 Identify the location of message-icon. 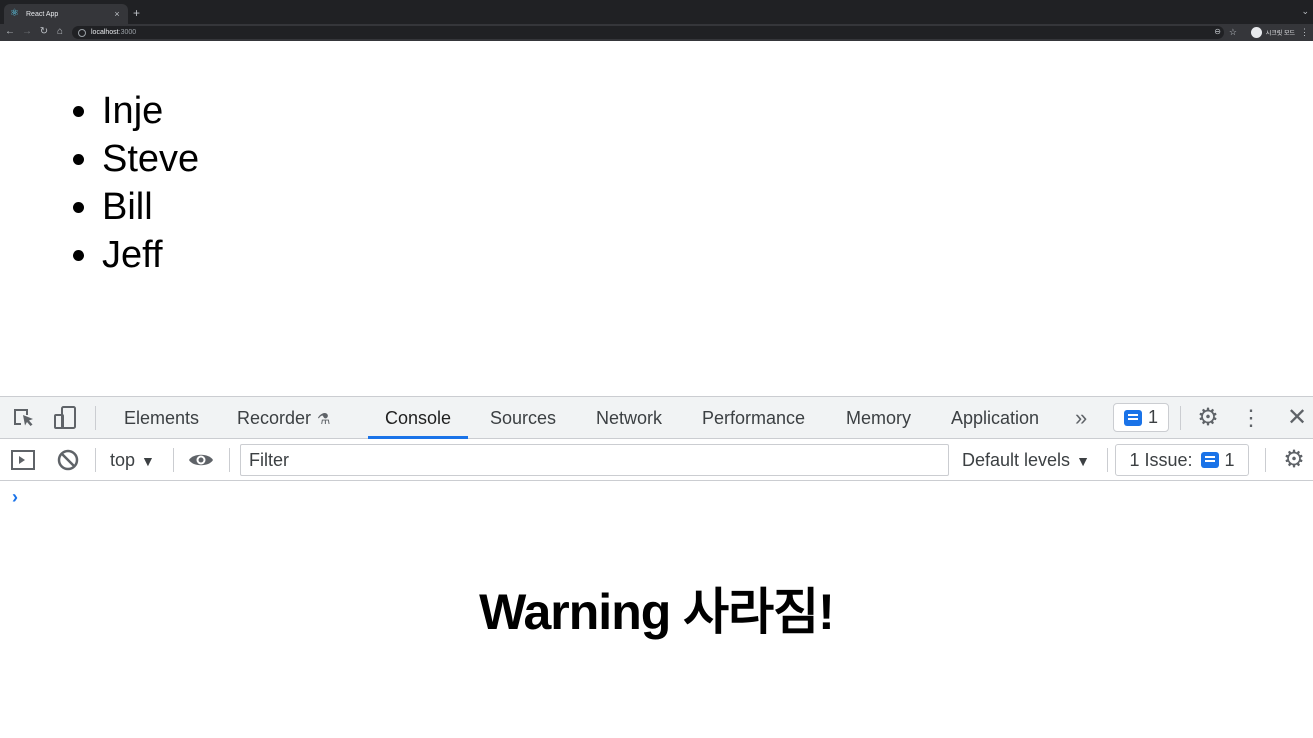
(1132, 417).